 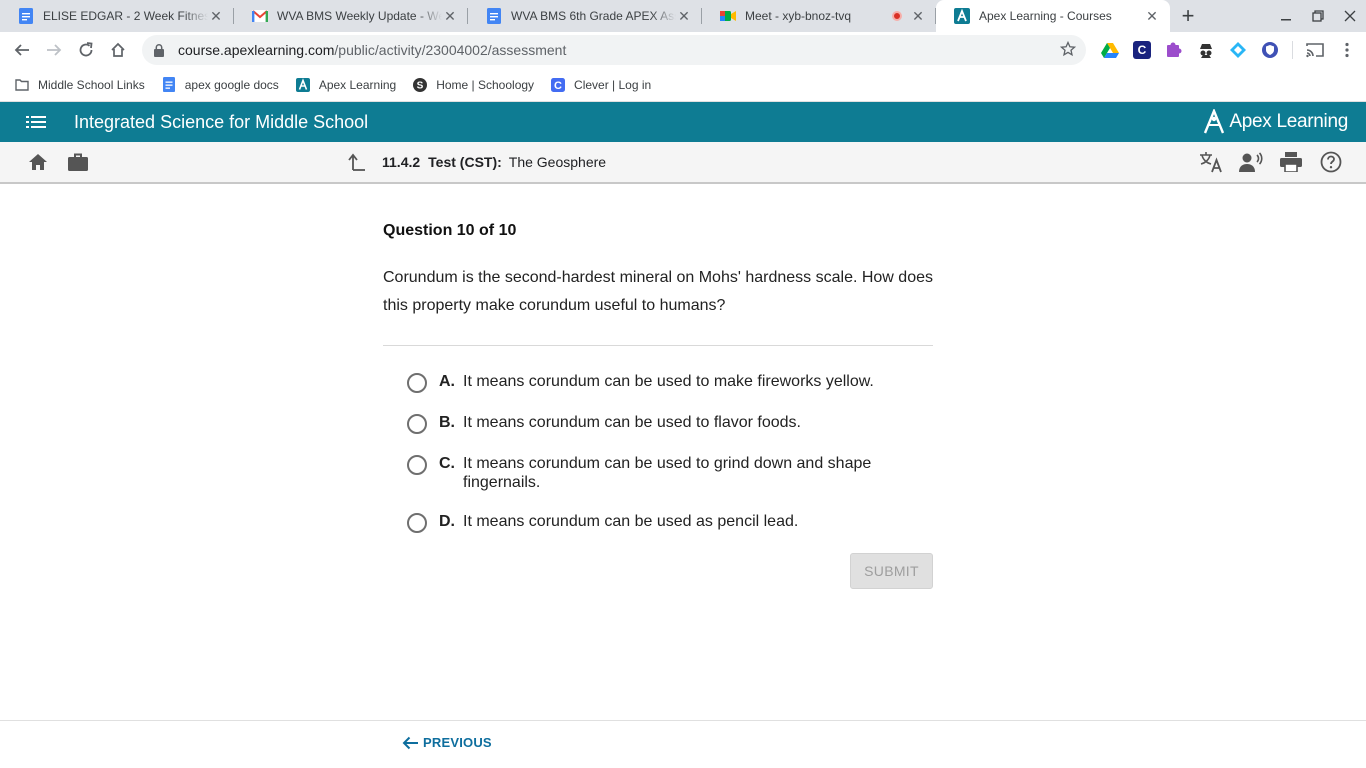 What do you see at coordinates (593, 16) in the screenshot?
I see `tab-title: WVA BMS 6th Grade APEX Assignments` at bounding box center [593, 16].